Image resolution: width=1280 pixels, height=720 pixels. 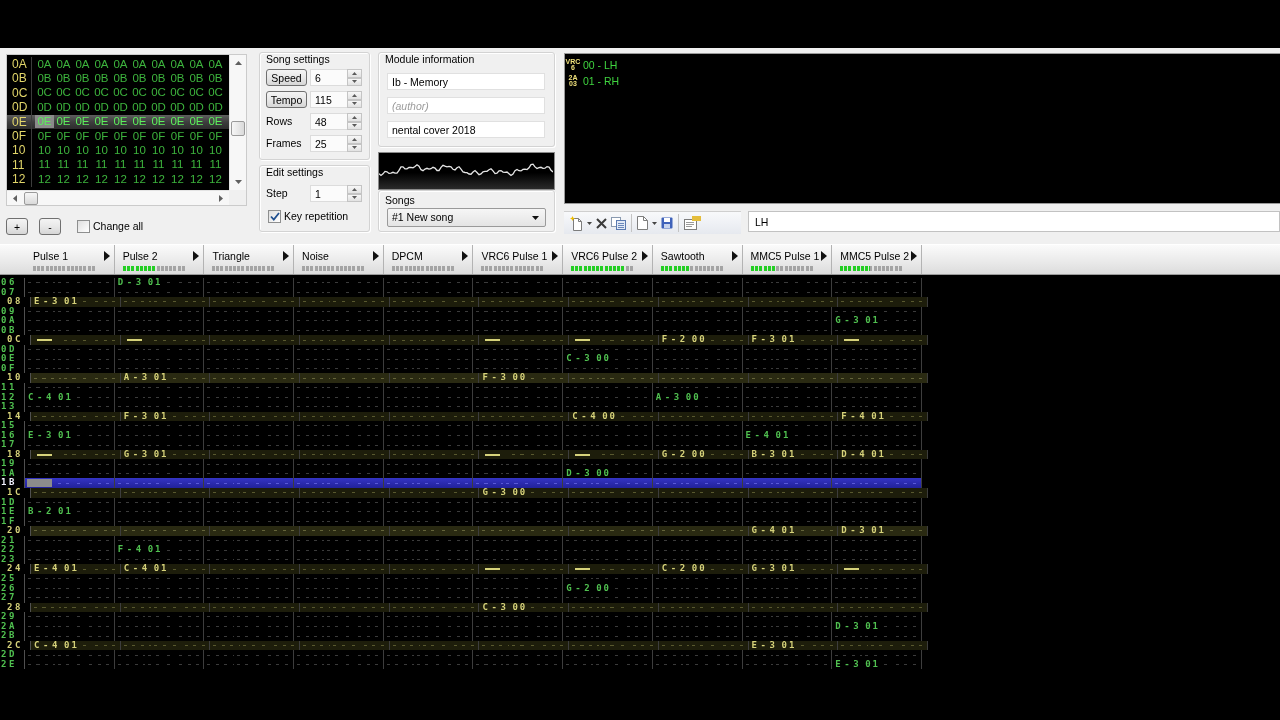 I want to click on scroll-thumb, so click(x=238, y=128).